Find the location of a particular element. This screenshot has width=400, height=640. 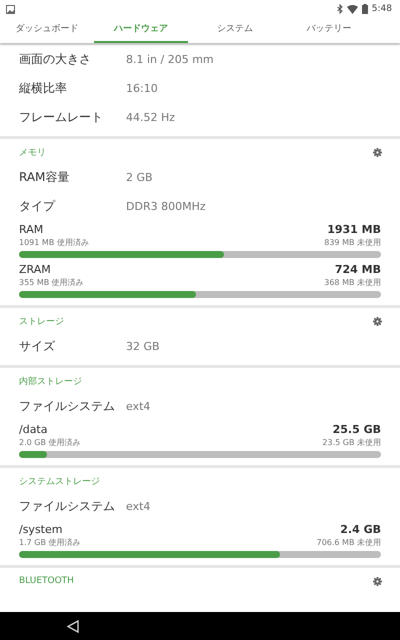

field-label: 画面の大きさ is located at coordinates (55, 59).